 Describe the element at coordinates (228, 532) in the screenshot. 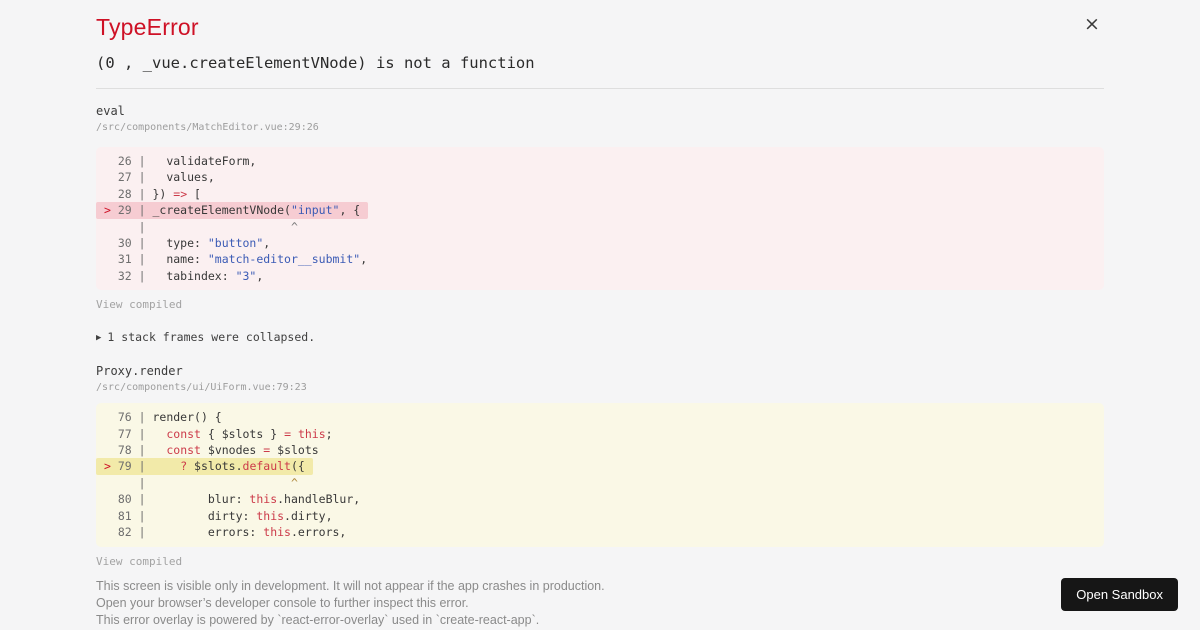

I see `code-line: 82 | errors: this.errors,` at that location.